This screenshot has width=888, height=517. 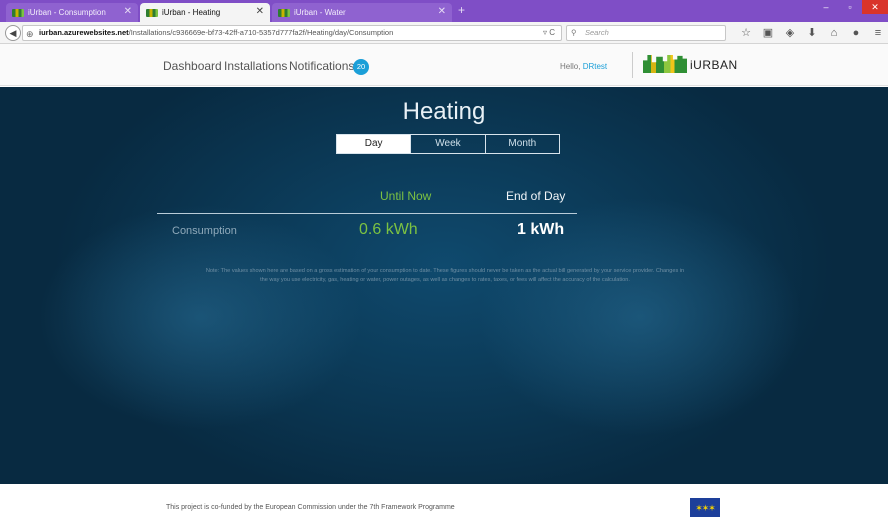 I want to click on minimize-icon: –, so click(x=826, y=7).